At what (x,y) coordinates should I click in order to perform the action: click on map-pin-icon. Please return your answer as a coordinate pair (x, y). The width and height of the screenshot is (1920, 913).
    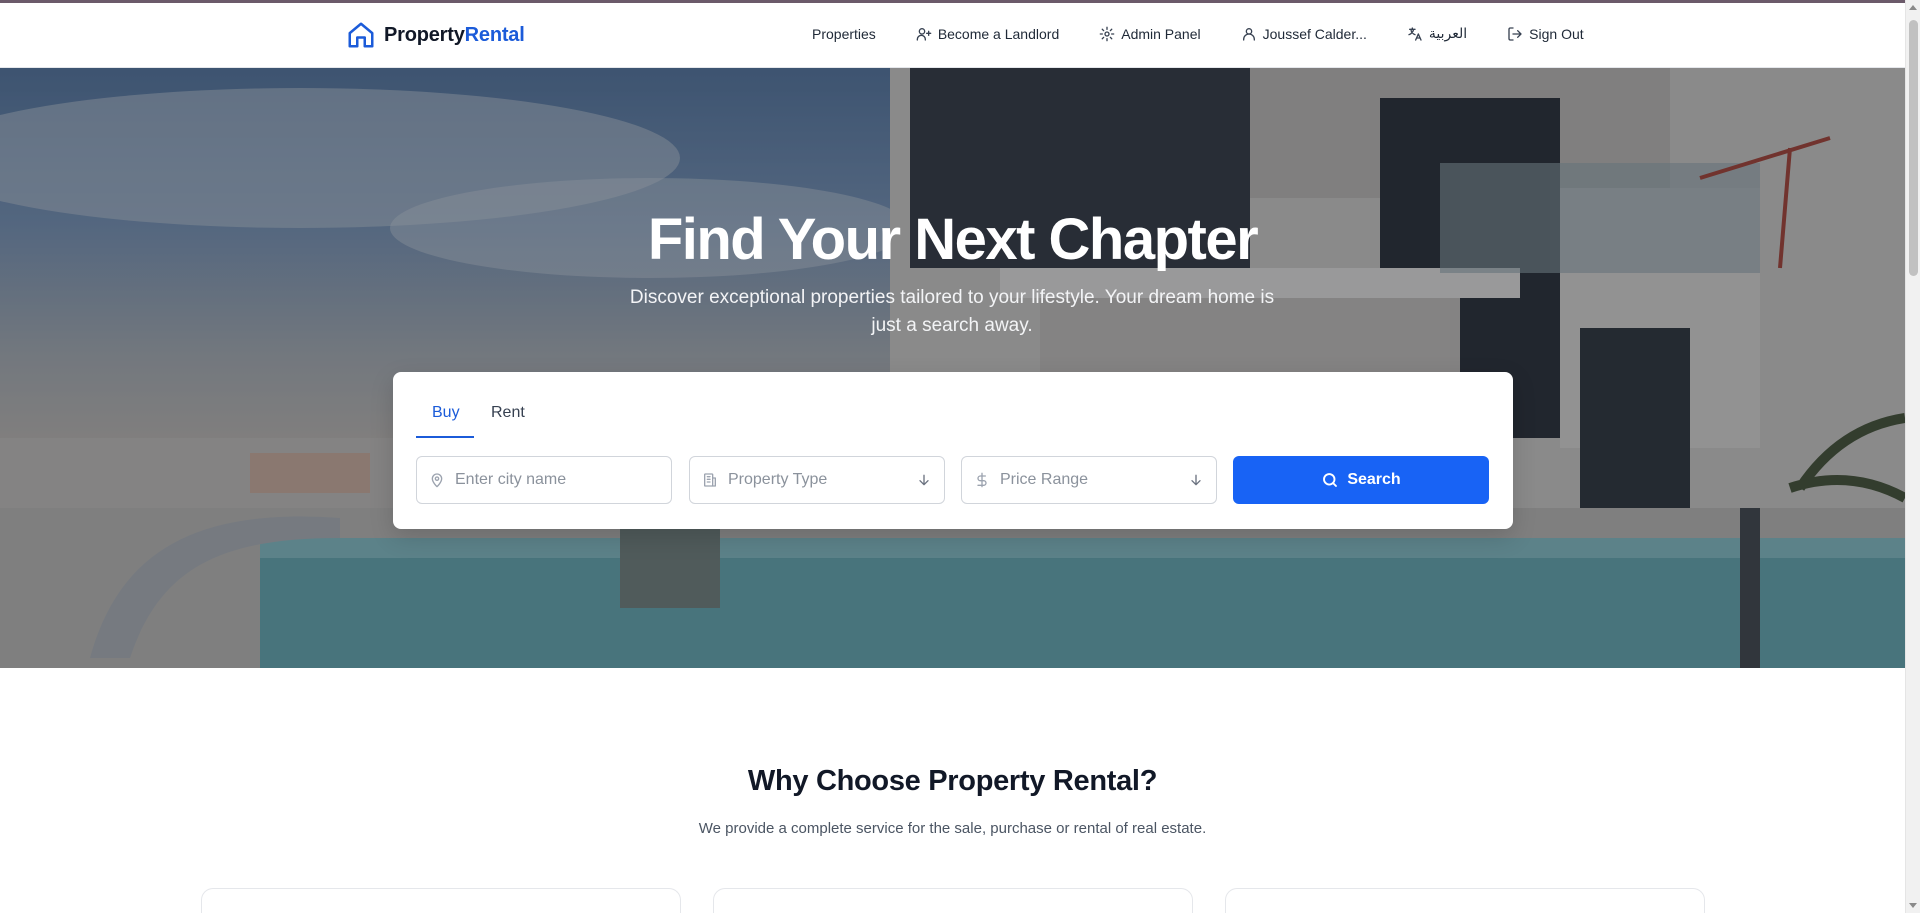
    Looking at the image, I should click on (437, 480).